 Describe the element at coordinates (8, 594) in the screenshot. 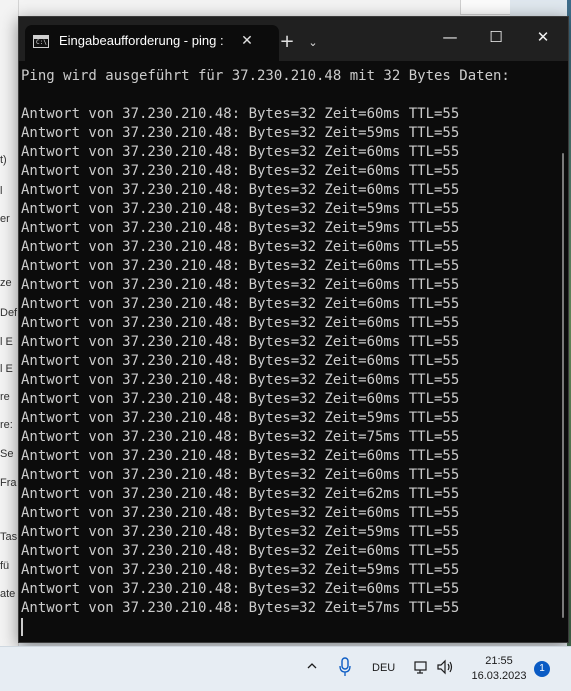

I see `background-window-label: ate` at that location.